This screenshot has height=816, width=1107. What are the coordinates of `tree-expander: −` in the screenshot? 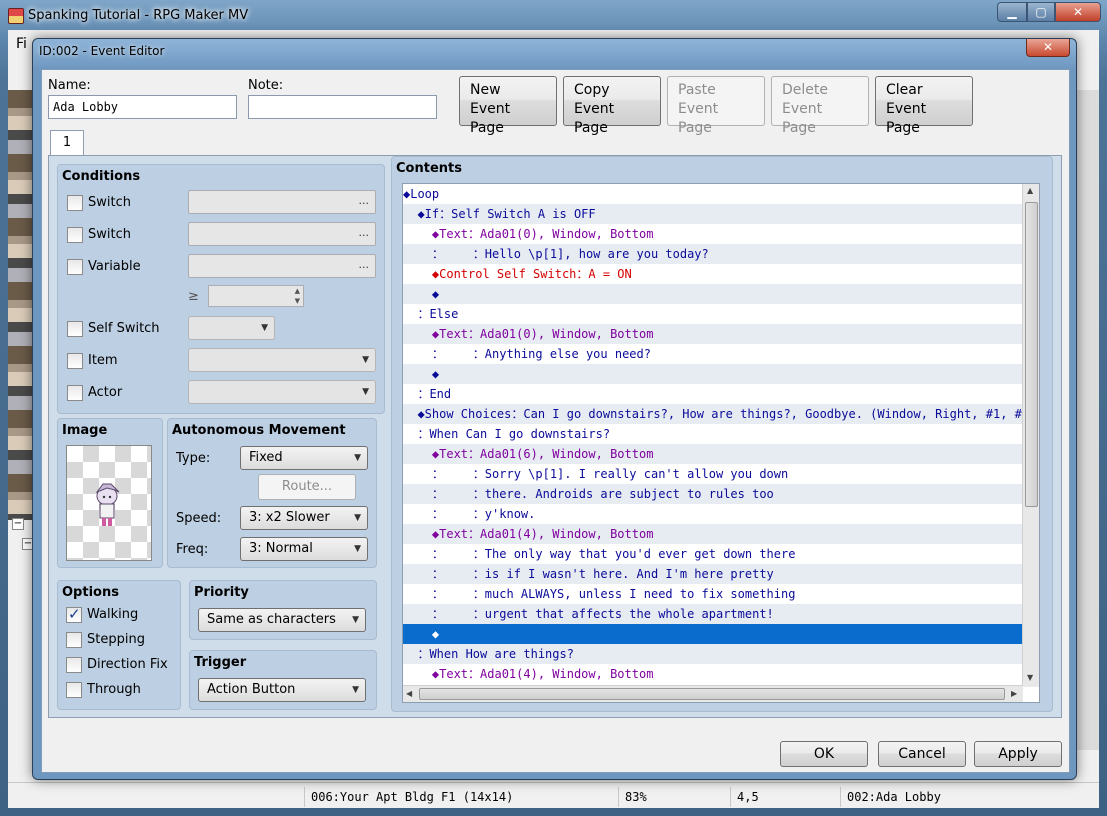 It's located at (18, 524).